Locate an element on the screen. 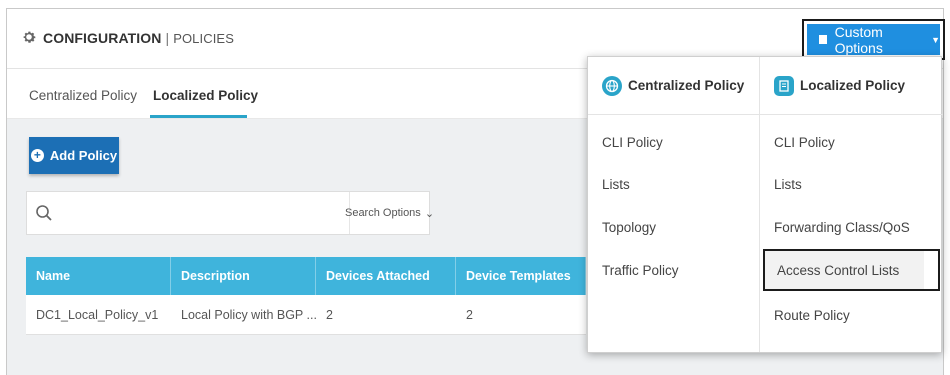 Image resolution: width=950 pixels, height=375 pixels. menu-item-localized-route-policy: Route Policy is located at coordinates (851, 315).